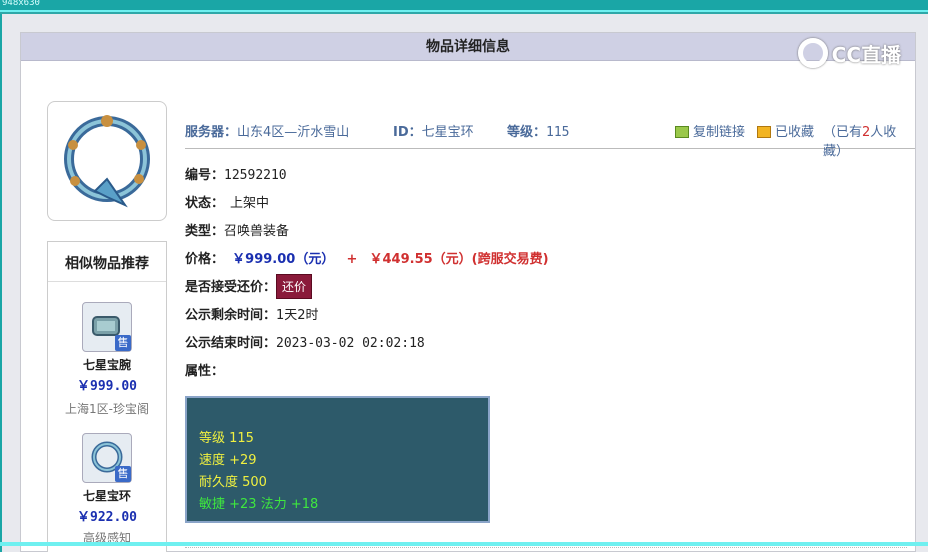 This screenshot has height=552, width=928. What do you see at coordinates (297, 315) in the screenshot?
I see `remaining-value: 1天2时` at bounding box center [297, 315].